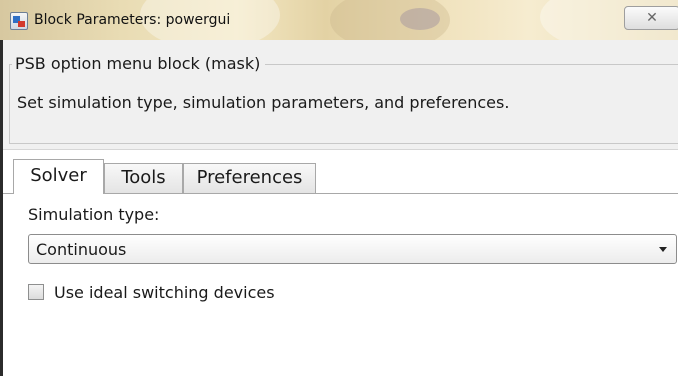  Describe the element at coordinates (94, 214) in the screenshot. I see `simulation-type-label: Simulation type:` at that location.